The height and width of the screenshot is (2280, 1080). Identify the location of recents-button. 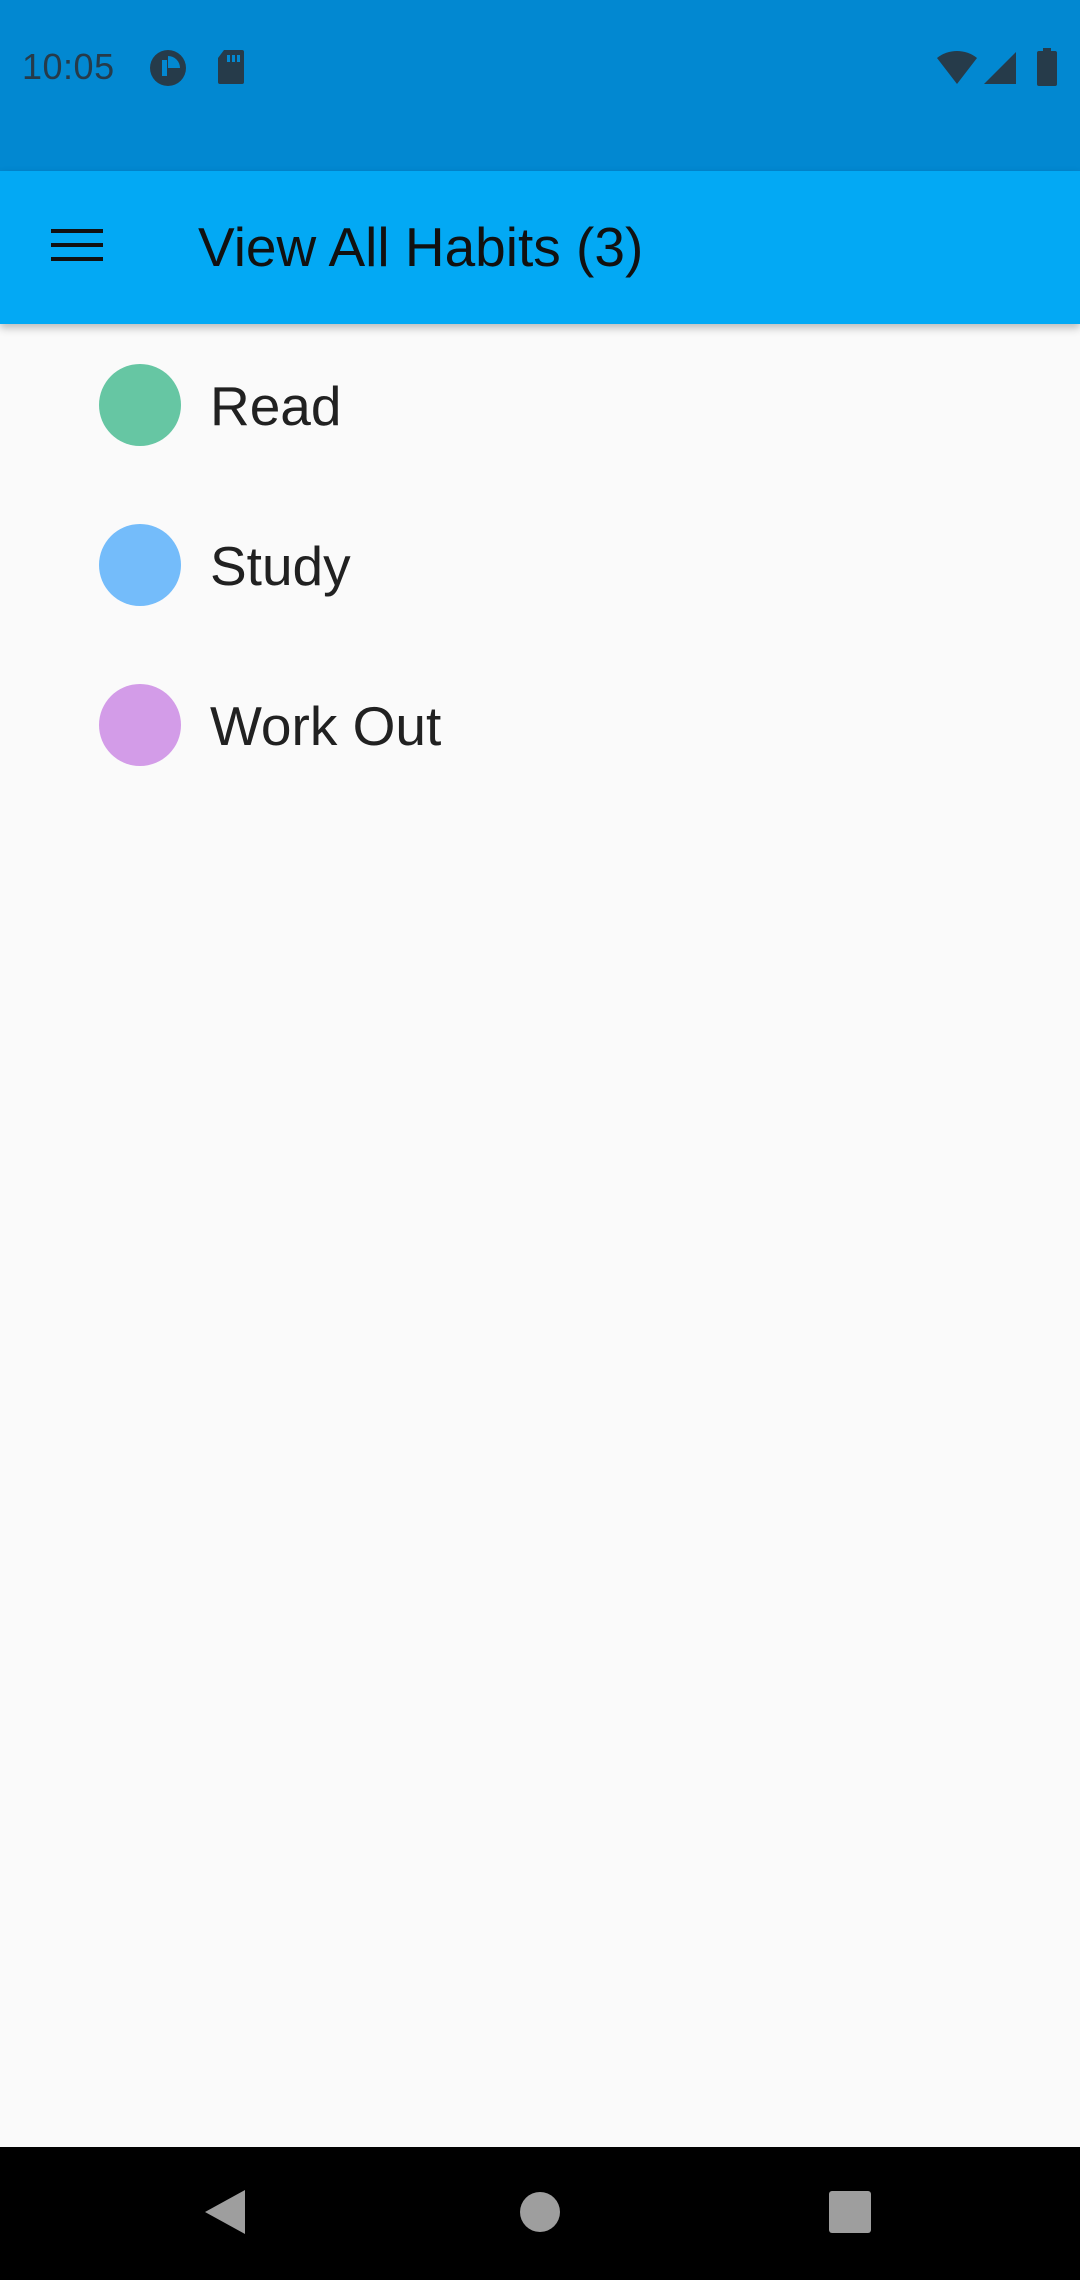
(850, 2214).